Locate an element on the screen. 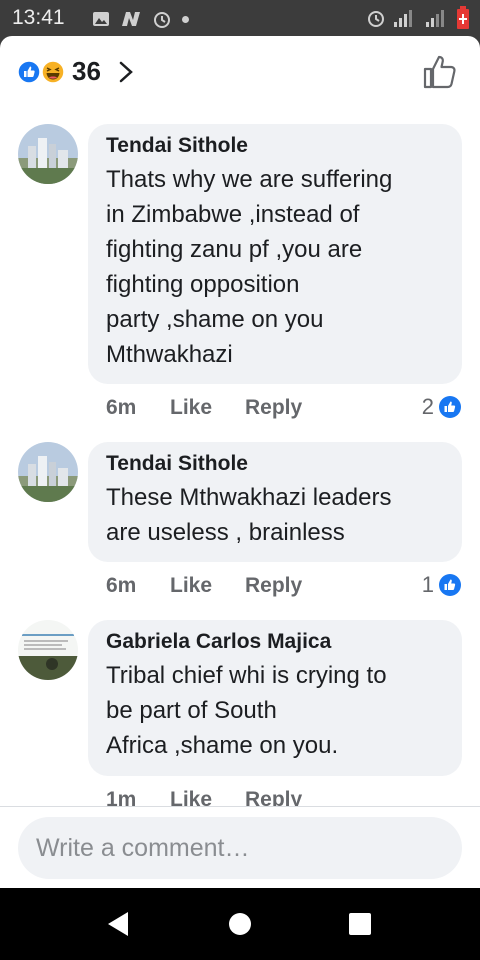 The width and height of the screenshot is (480, 960). thumbs-up-icon is located at coordinates (440, 72).